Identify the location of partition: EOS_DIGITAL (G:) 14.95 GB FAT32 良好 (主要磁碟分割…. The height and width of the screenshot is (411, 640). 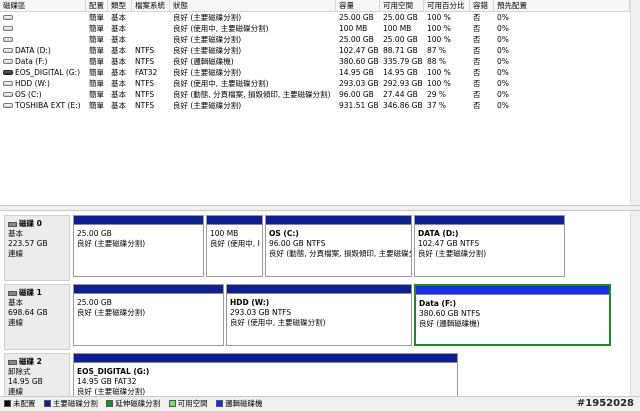
(265, 374).